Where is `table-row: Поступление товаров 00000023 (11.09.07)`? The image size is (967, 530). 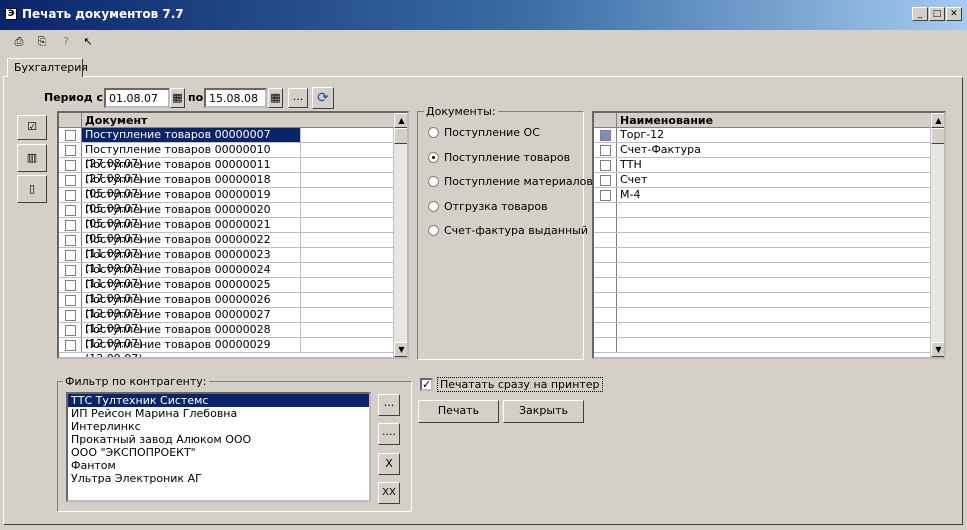 table-row: Поступление товаров 00000023 (11.09.07) is located at coordinates (226, 261).